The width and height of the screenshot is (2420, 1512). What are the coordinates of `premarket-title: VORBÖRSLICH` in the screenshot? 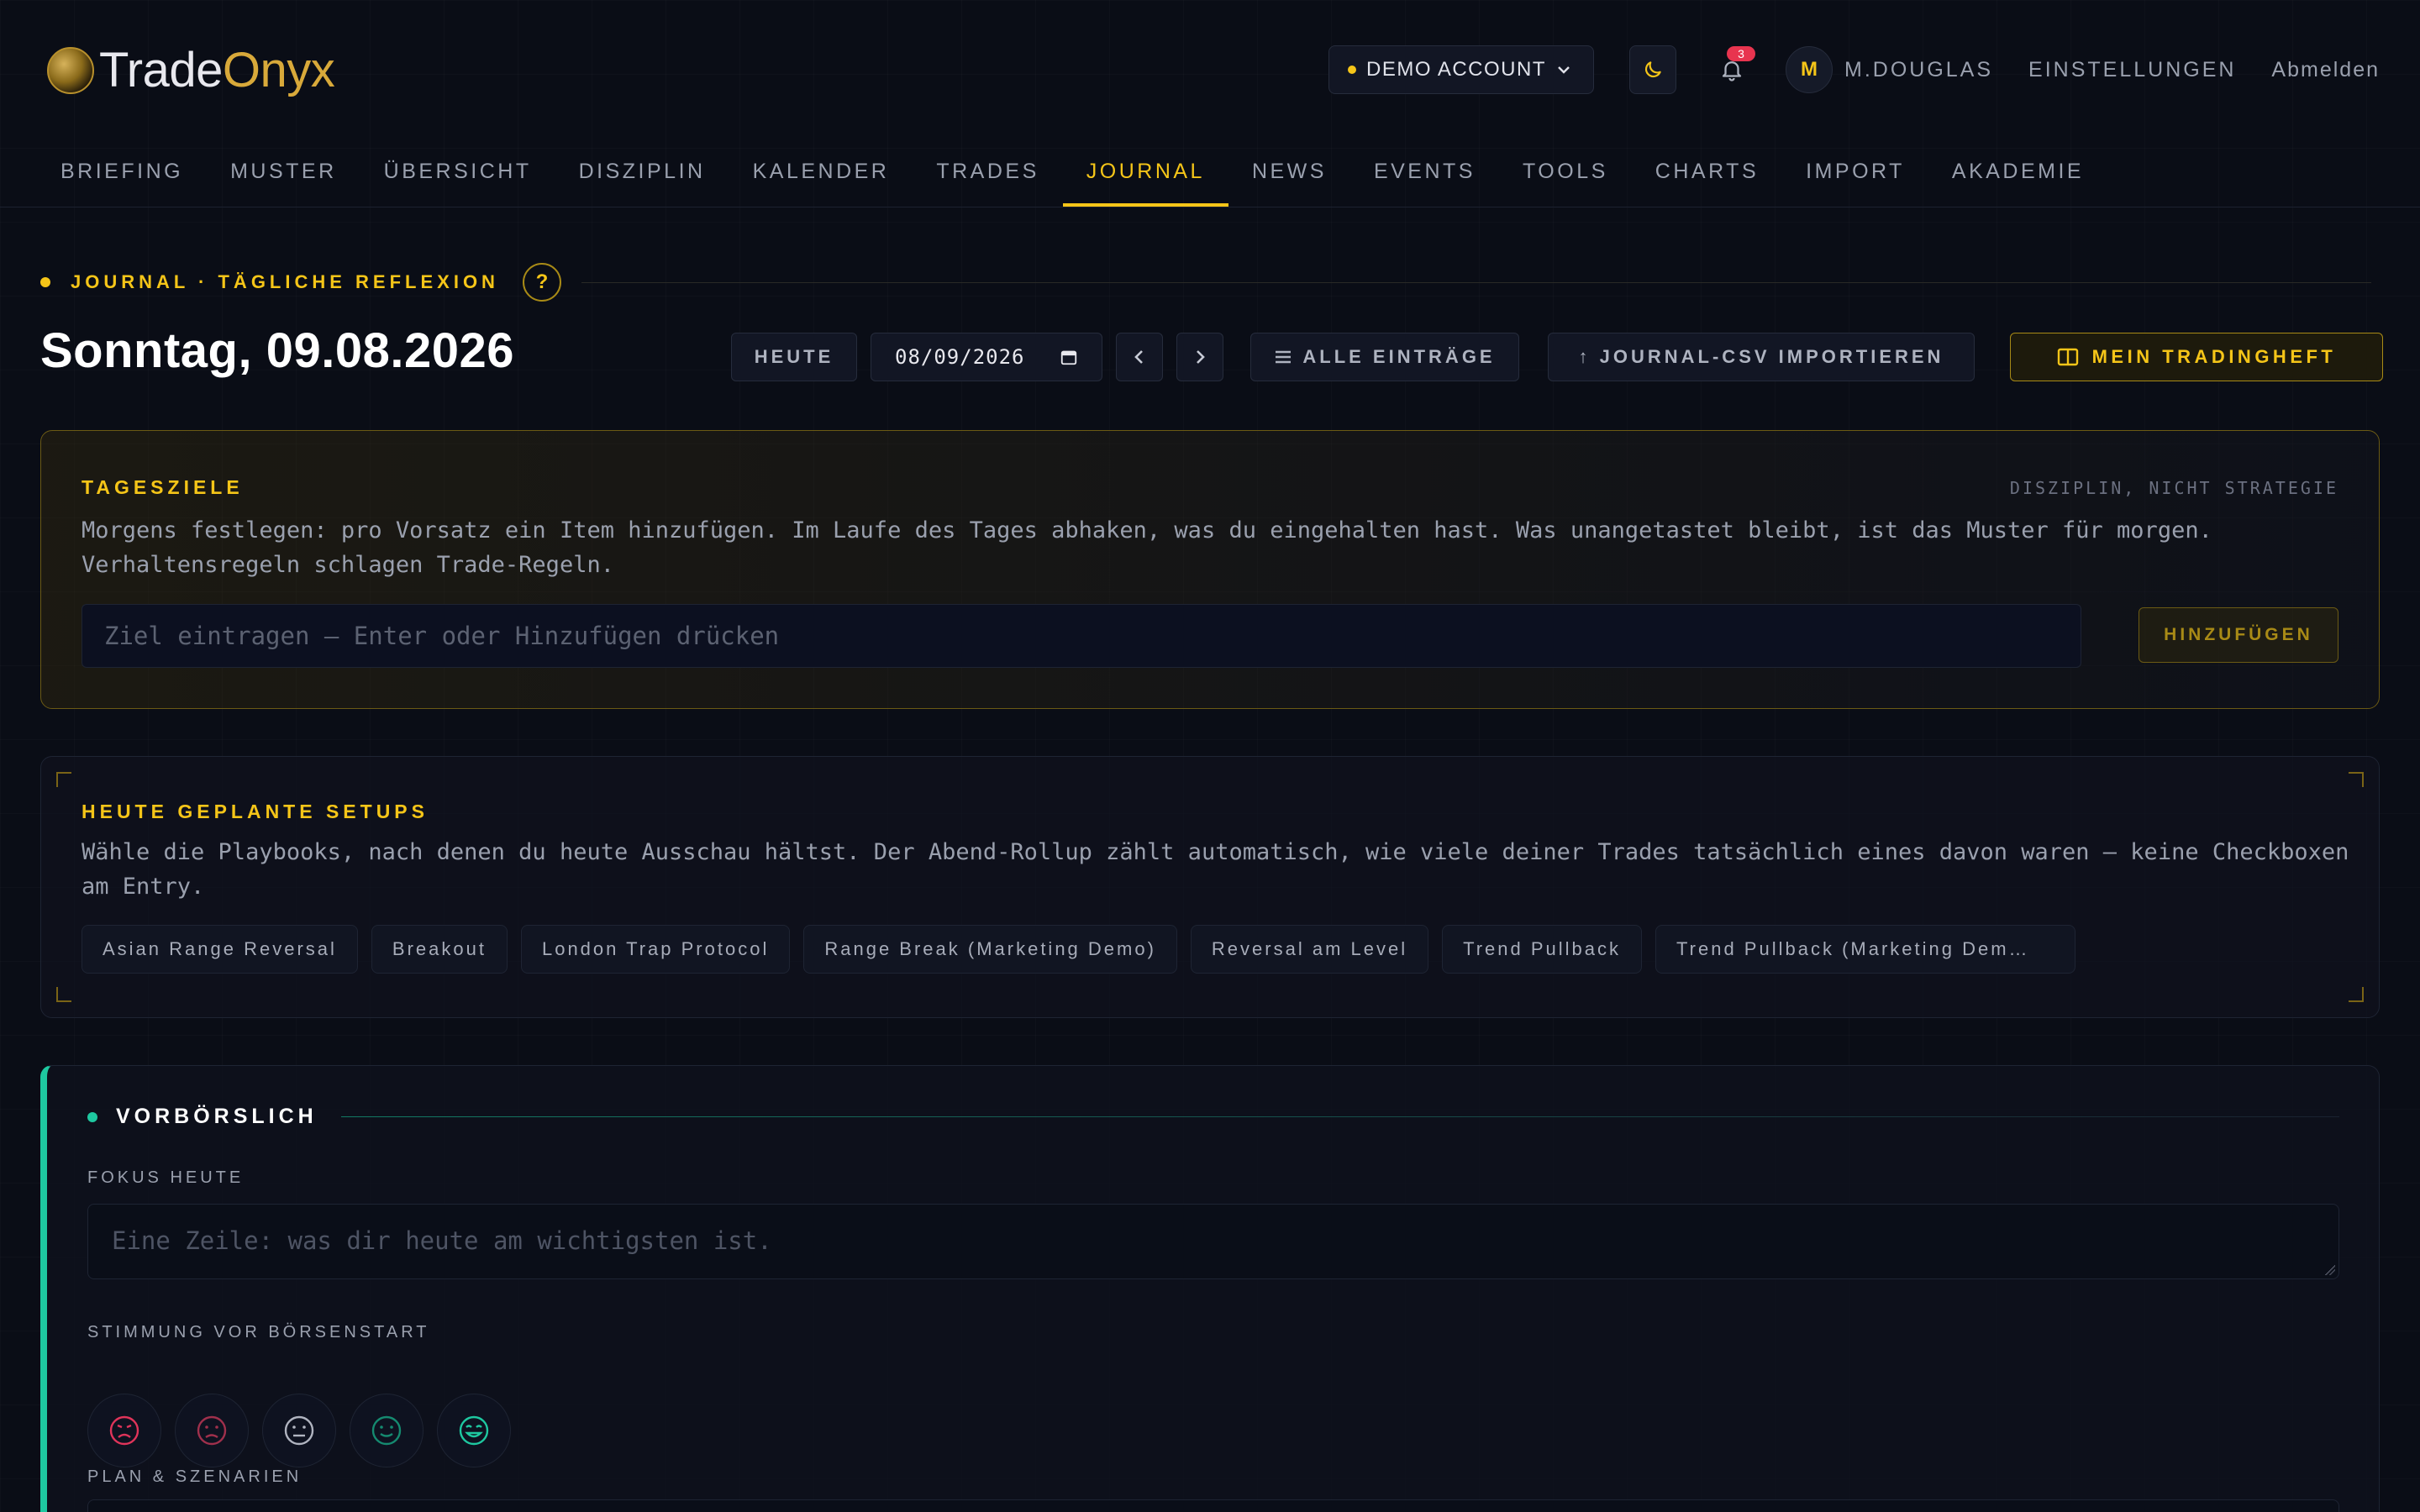 It's located at (217, 1116).